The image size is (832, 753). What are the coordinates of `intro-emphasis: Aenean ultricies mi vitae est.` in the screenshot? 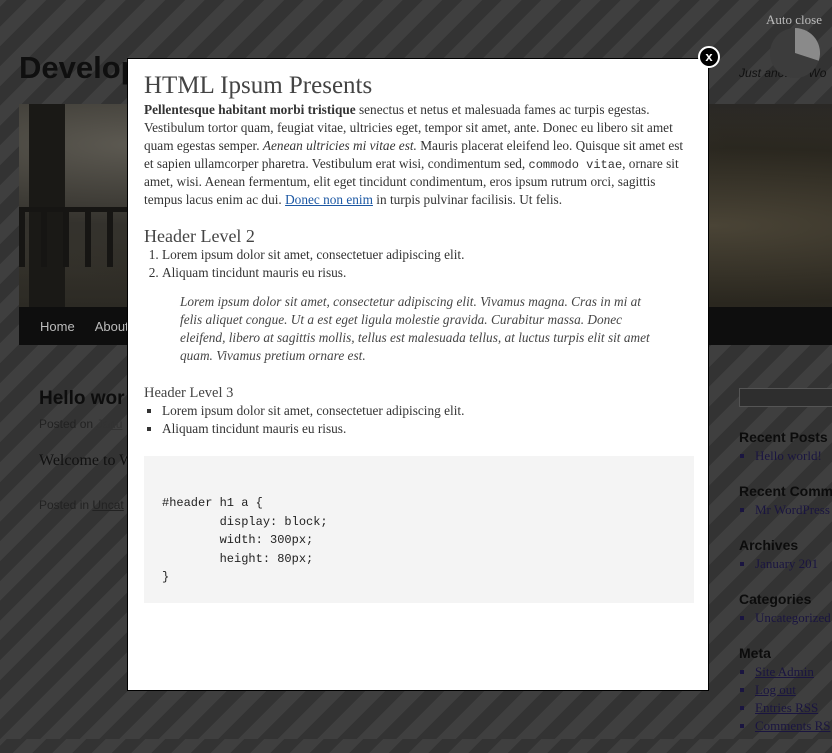 It's located at (339, 145).